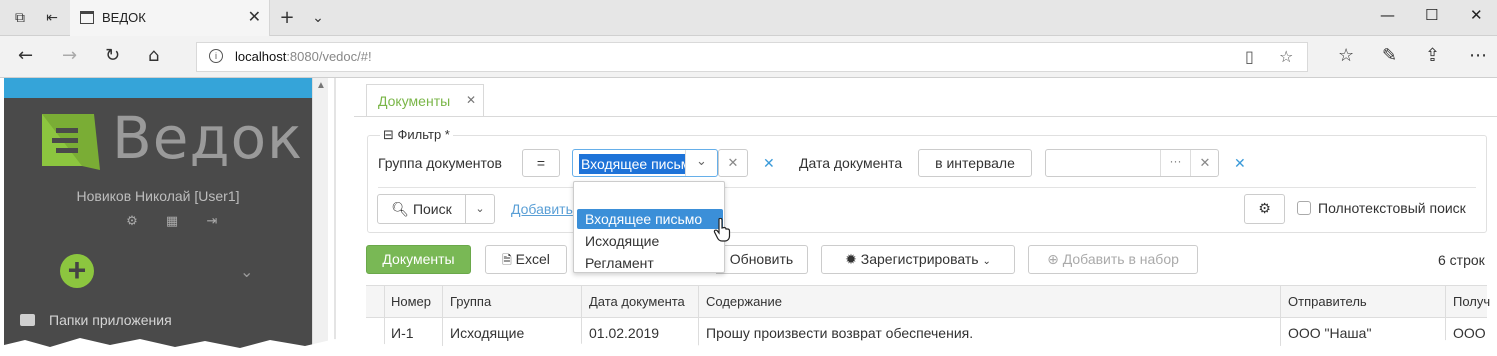 This screenshot has height=356, width=1497. I want to click on dropdown-option: Регламент, so click(650, 263).